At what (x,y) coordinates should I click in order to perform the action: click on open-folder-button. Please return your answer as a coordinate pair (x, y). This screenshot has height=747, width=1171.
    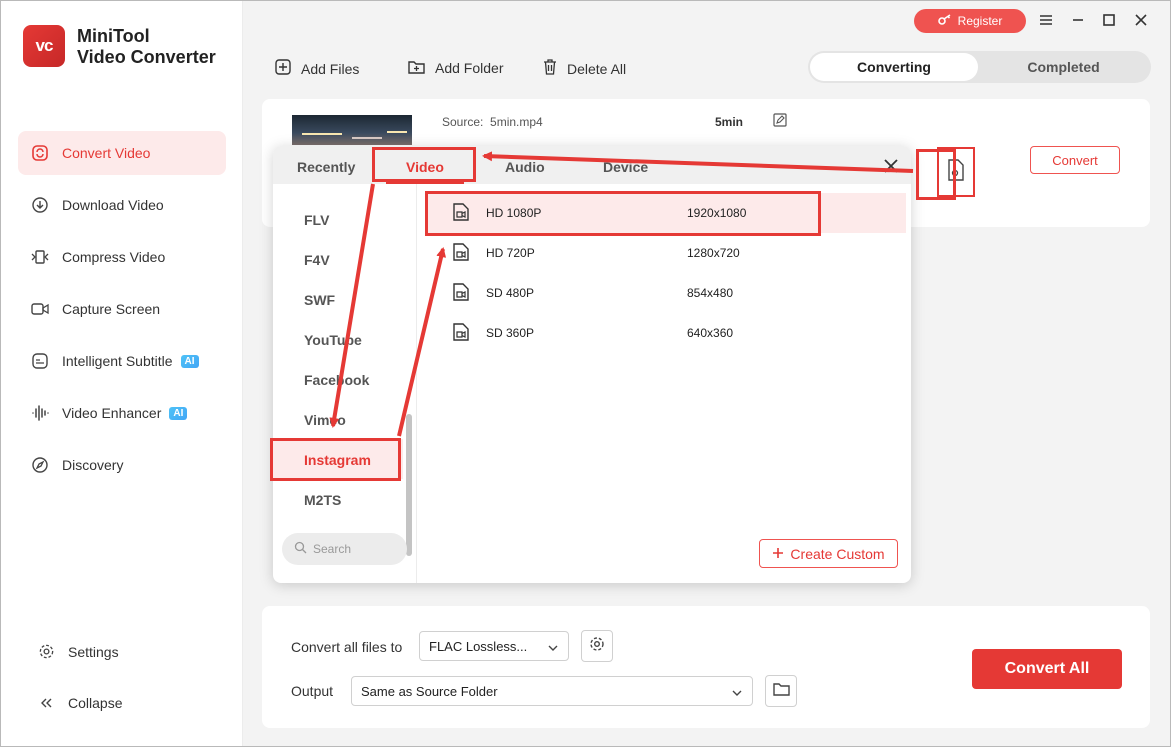
    Looking at the image, I should click on (781, 691).